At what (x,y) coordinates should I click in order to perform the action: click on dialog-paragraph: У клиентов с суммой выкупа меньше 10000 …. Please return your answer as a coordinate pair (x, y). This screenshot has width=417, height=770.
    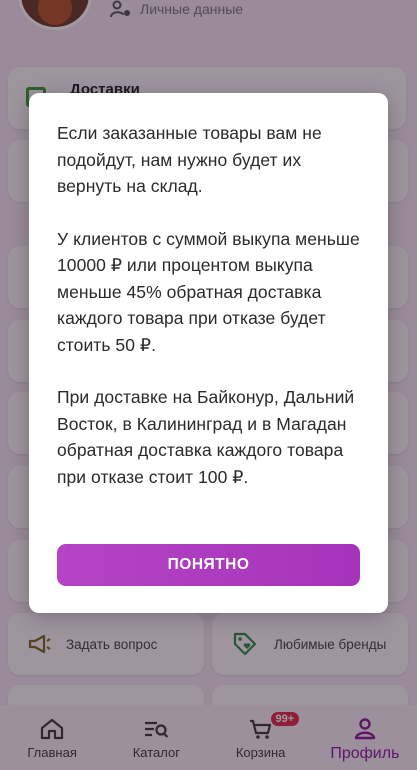
    Looking at the image, I should click on (208, 291).